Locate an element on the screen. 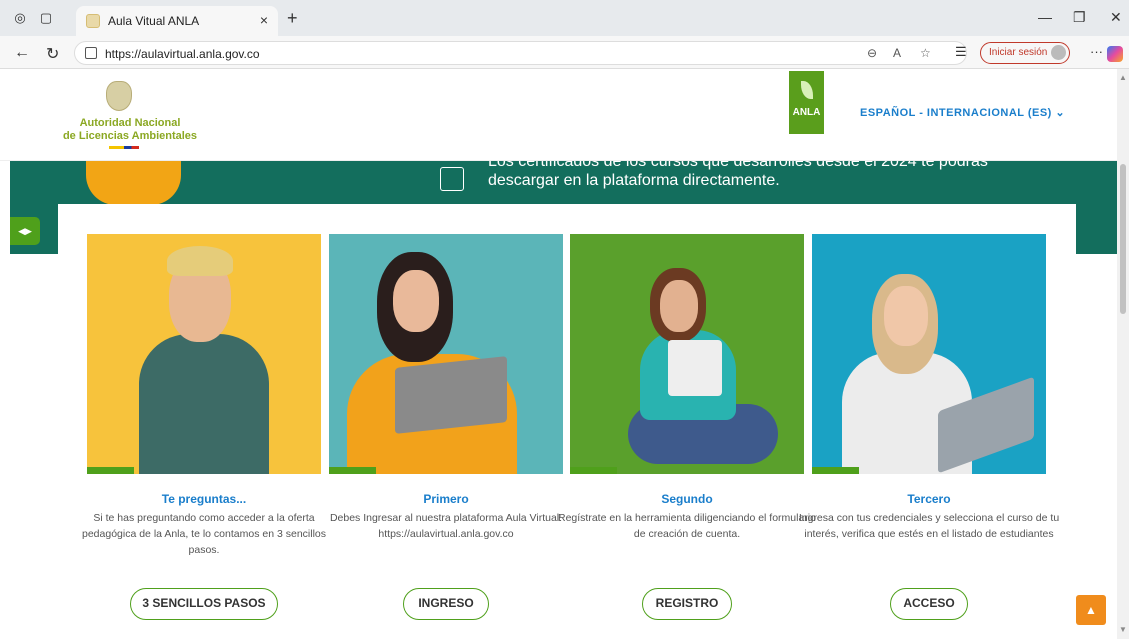 The height and width of the screenshot is (639, 1129). flag-stripe is located at coordinates (124, 147).